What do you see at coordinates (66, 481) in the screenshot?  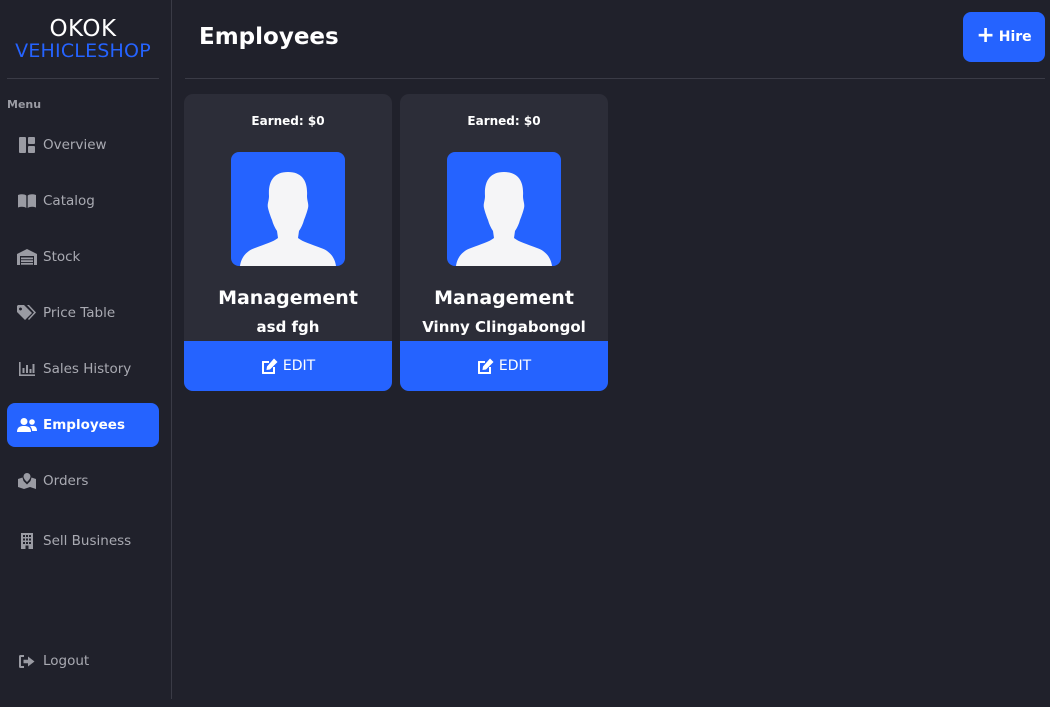 I see `sidebar-item-label: Orders` at bounding box center [66, 481].